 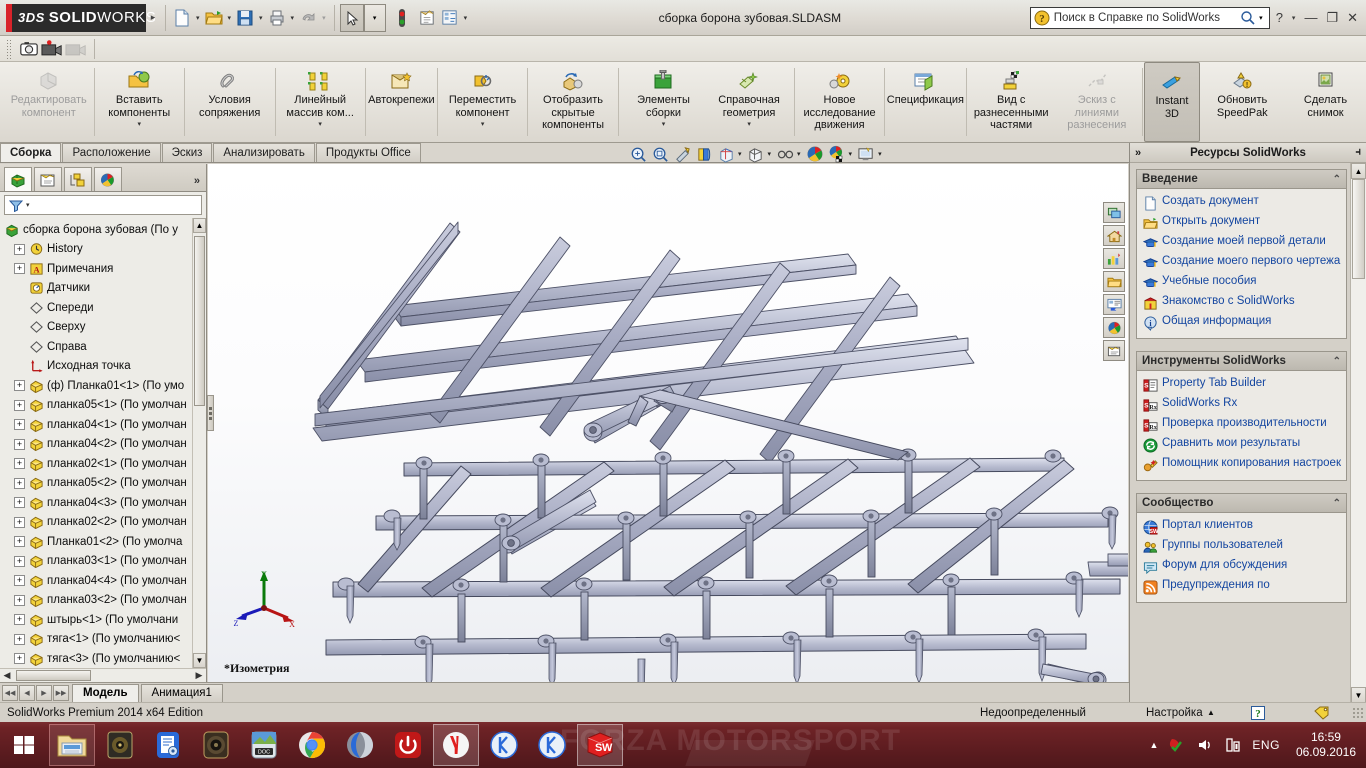 I want to click on taskbar-yandex-browser, so click(x=456, y=745).